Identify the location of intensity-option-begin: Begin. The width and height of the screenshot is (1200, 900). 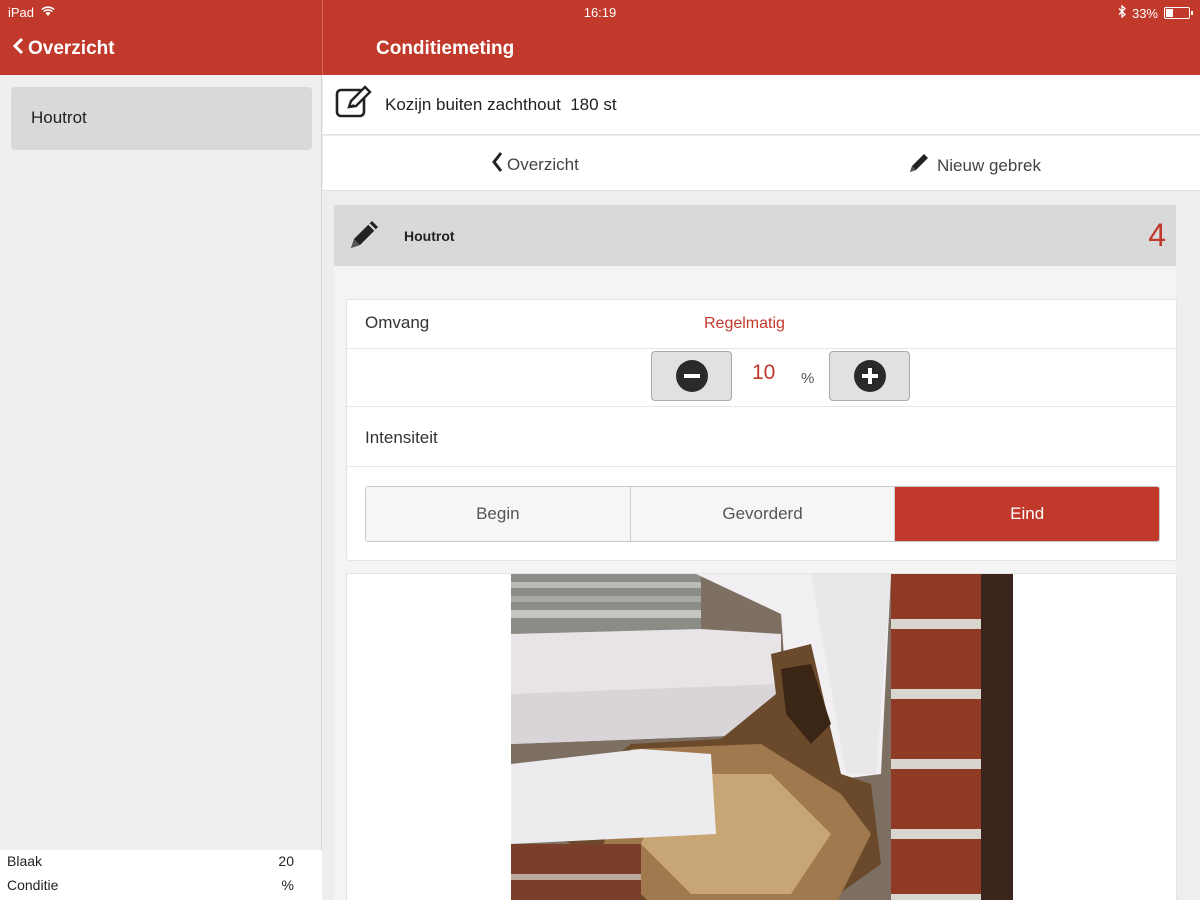
(498, 514).